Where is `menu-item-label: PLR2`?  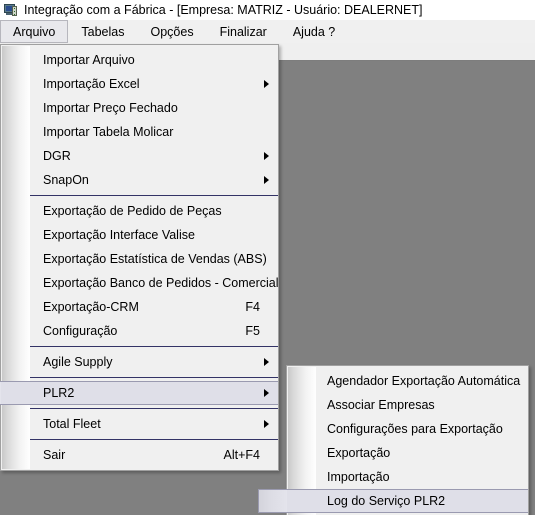
menu-item-label: PLR2 is located at coordinates (59, 393).